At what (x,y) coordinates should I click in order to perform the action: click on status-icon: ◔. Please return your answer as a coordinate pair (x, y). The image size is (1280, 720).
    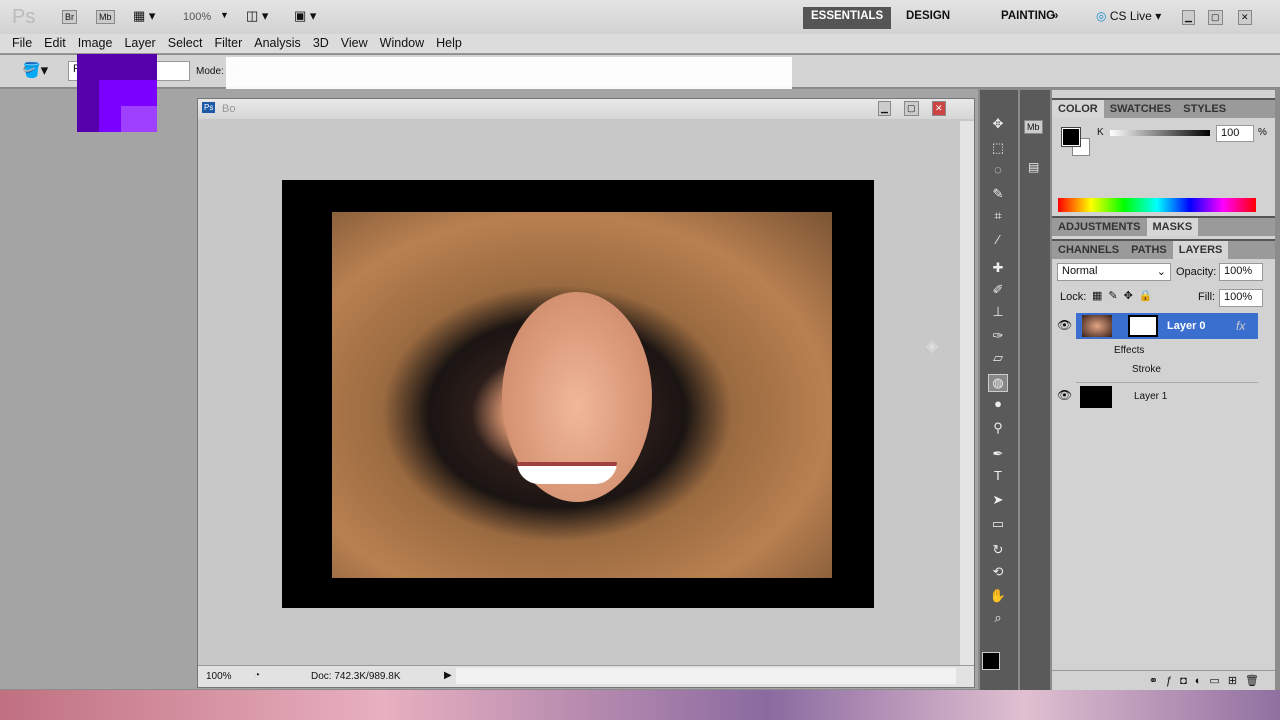
    Looking at the image, I should click on (257, 675).